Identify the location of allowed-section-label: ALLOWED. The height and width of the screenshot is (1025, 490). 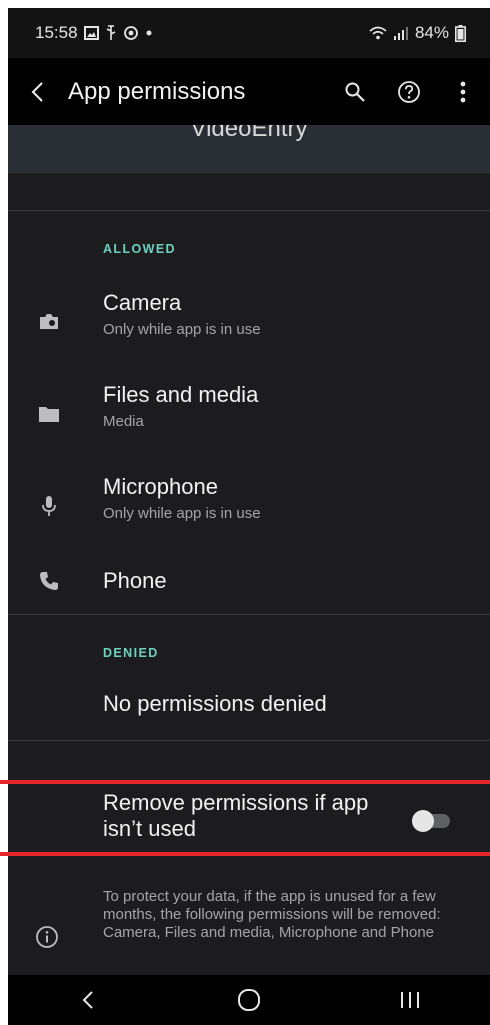
(139, 249).